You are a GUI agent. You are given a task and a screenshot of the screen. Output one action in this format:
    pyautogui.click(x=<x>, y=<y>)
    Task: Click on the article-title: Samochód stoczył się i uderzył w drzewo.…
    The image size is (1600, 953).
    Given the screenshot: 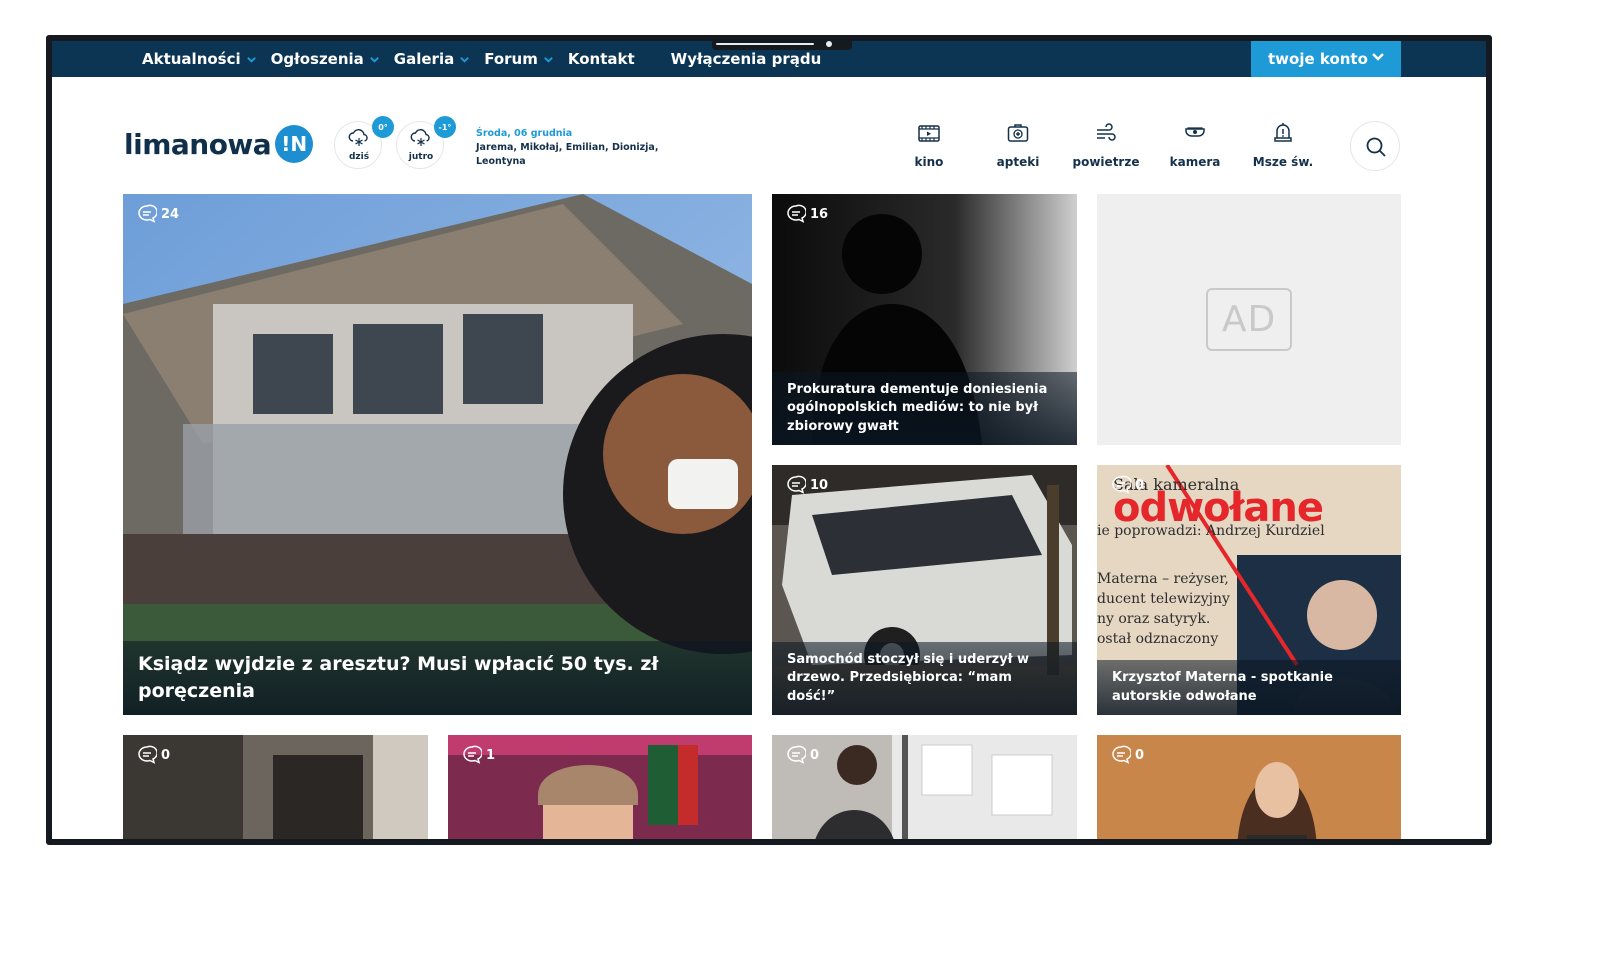 What is the action you would take?
    pyautogui.click(x=924, y=678)
    